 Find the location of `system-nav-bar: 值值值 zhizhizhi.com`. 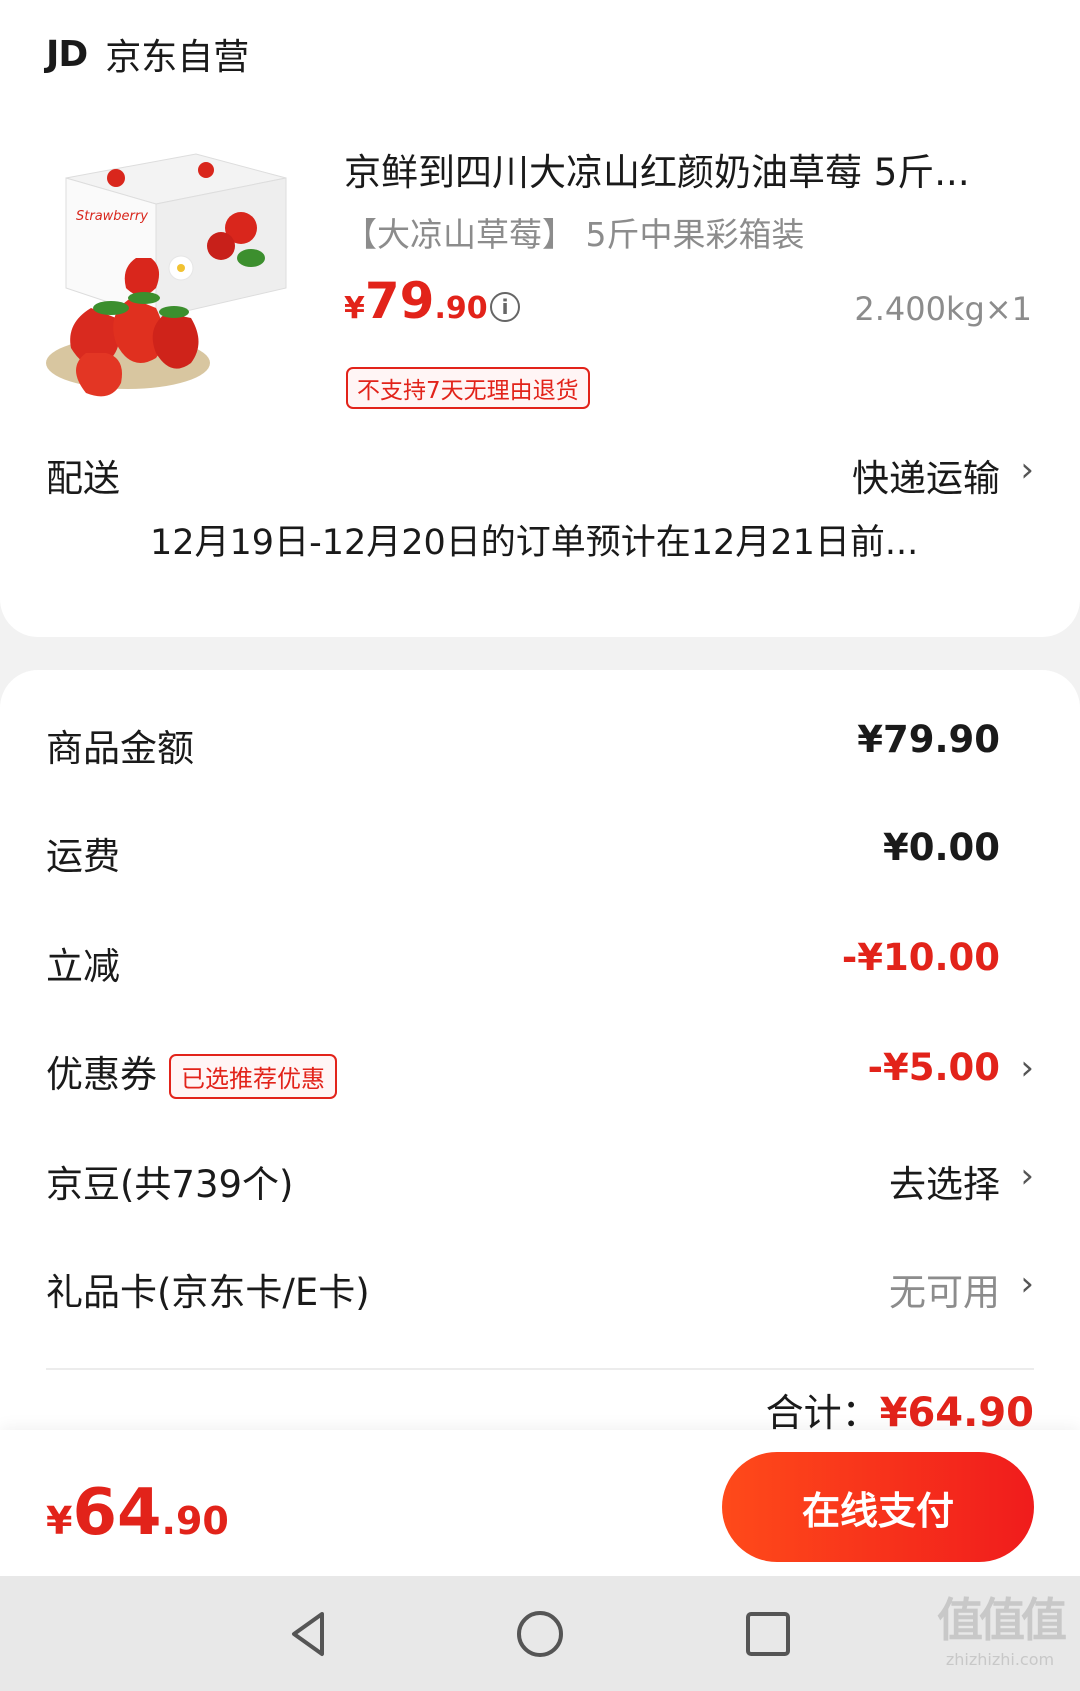

system-nav-bar: 值值值 zhizhizhi.com is located at coordinates (540, 1633).